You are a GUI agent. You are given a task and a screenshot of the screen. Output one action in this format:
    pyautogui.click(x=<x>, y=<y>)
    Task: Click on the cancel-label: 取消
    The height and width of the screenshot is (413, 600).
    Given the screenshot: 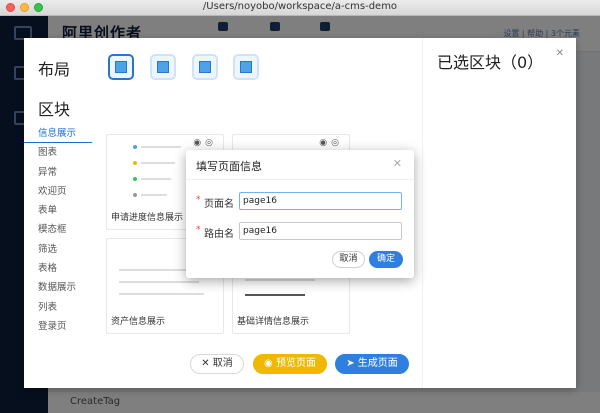 What is the action you would take?
    pyautogui.click(x=222, y=363)
    